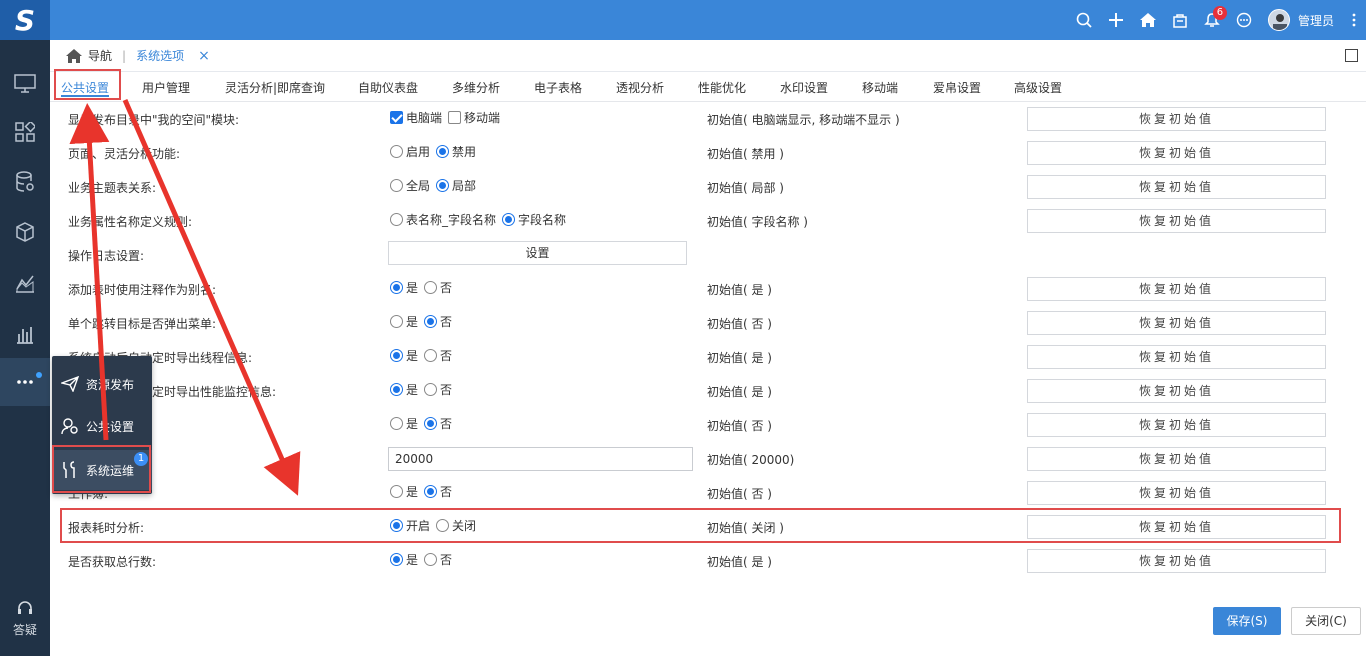 This screenshot has height=656, width=1366. Describe the element at coordinates (1180, 20) in the screenshot. I see `bag-icon` at that location.